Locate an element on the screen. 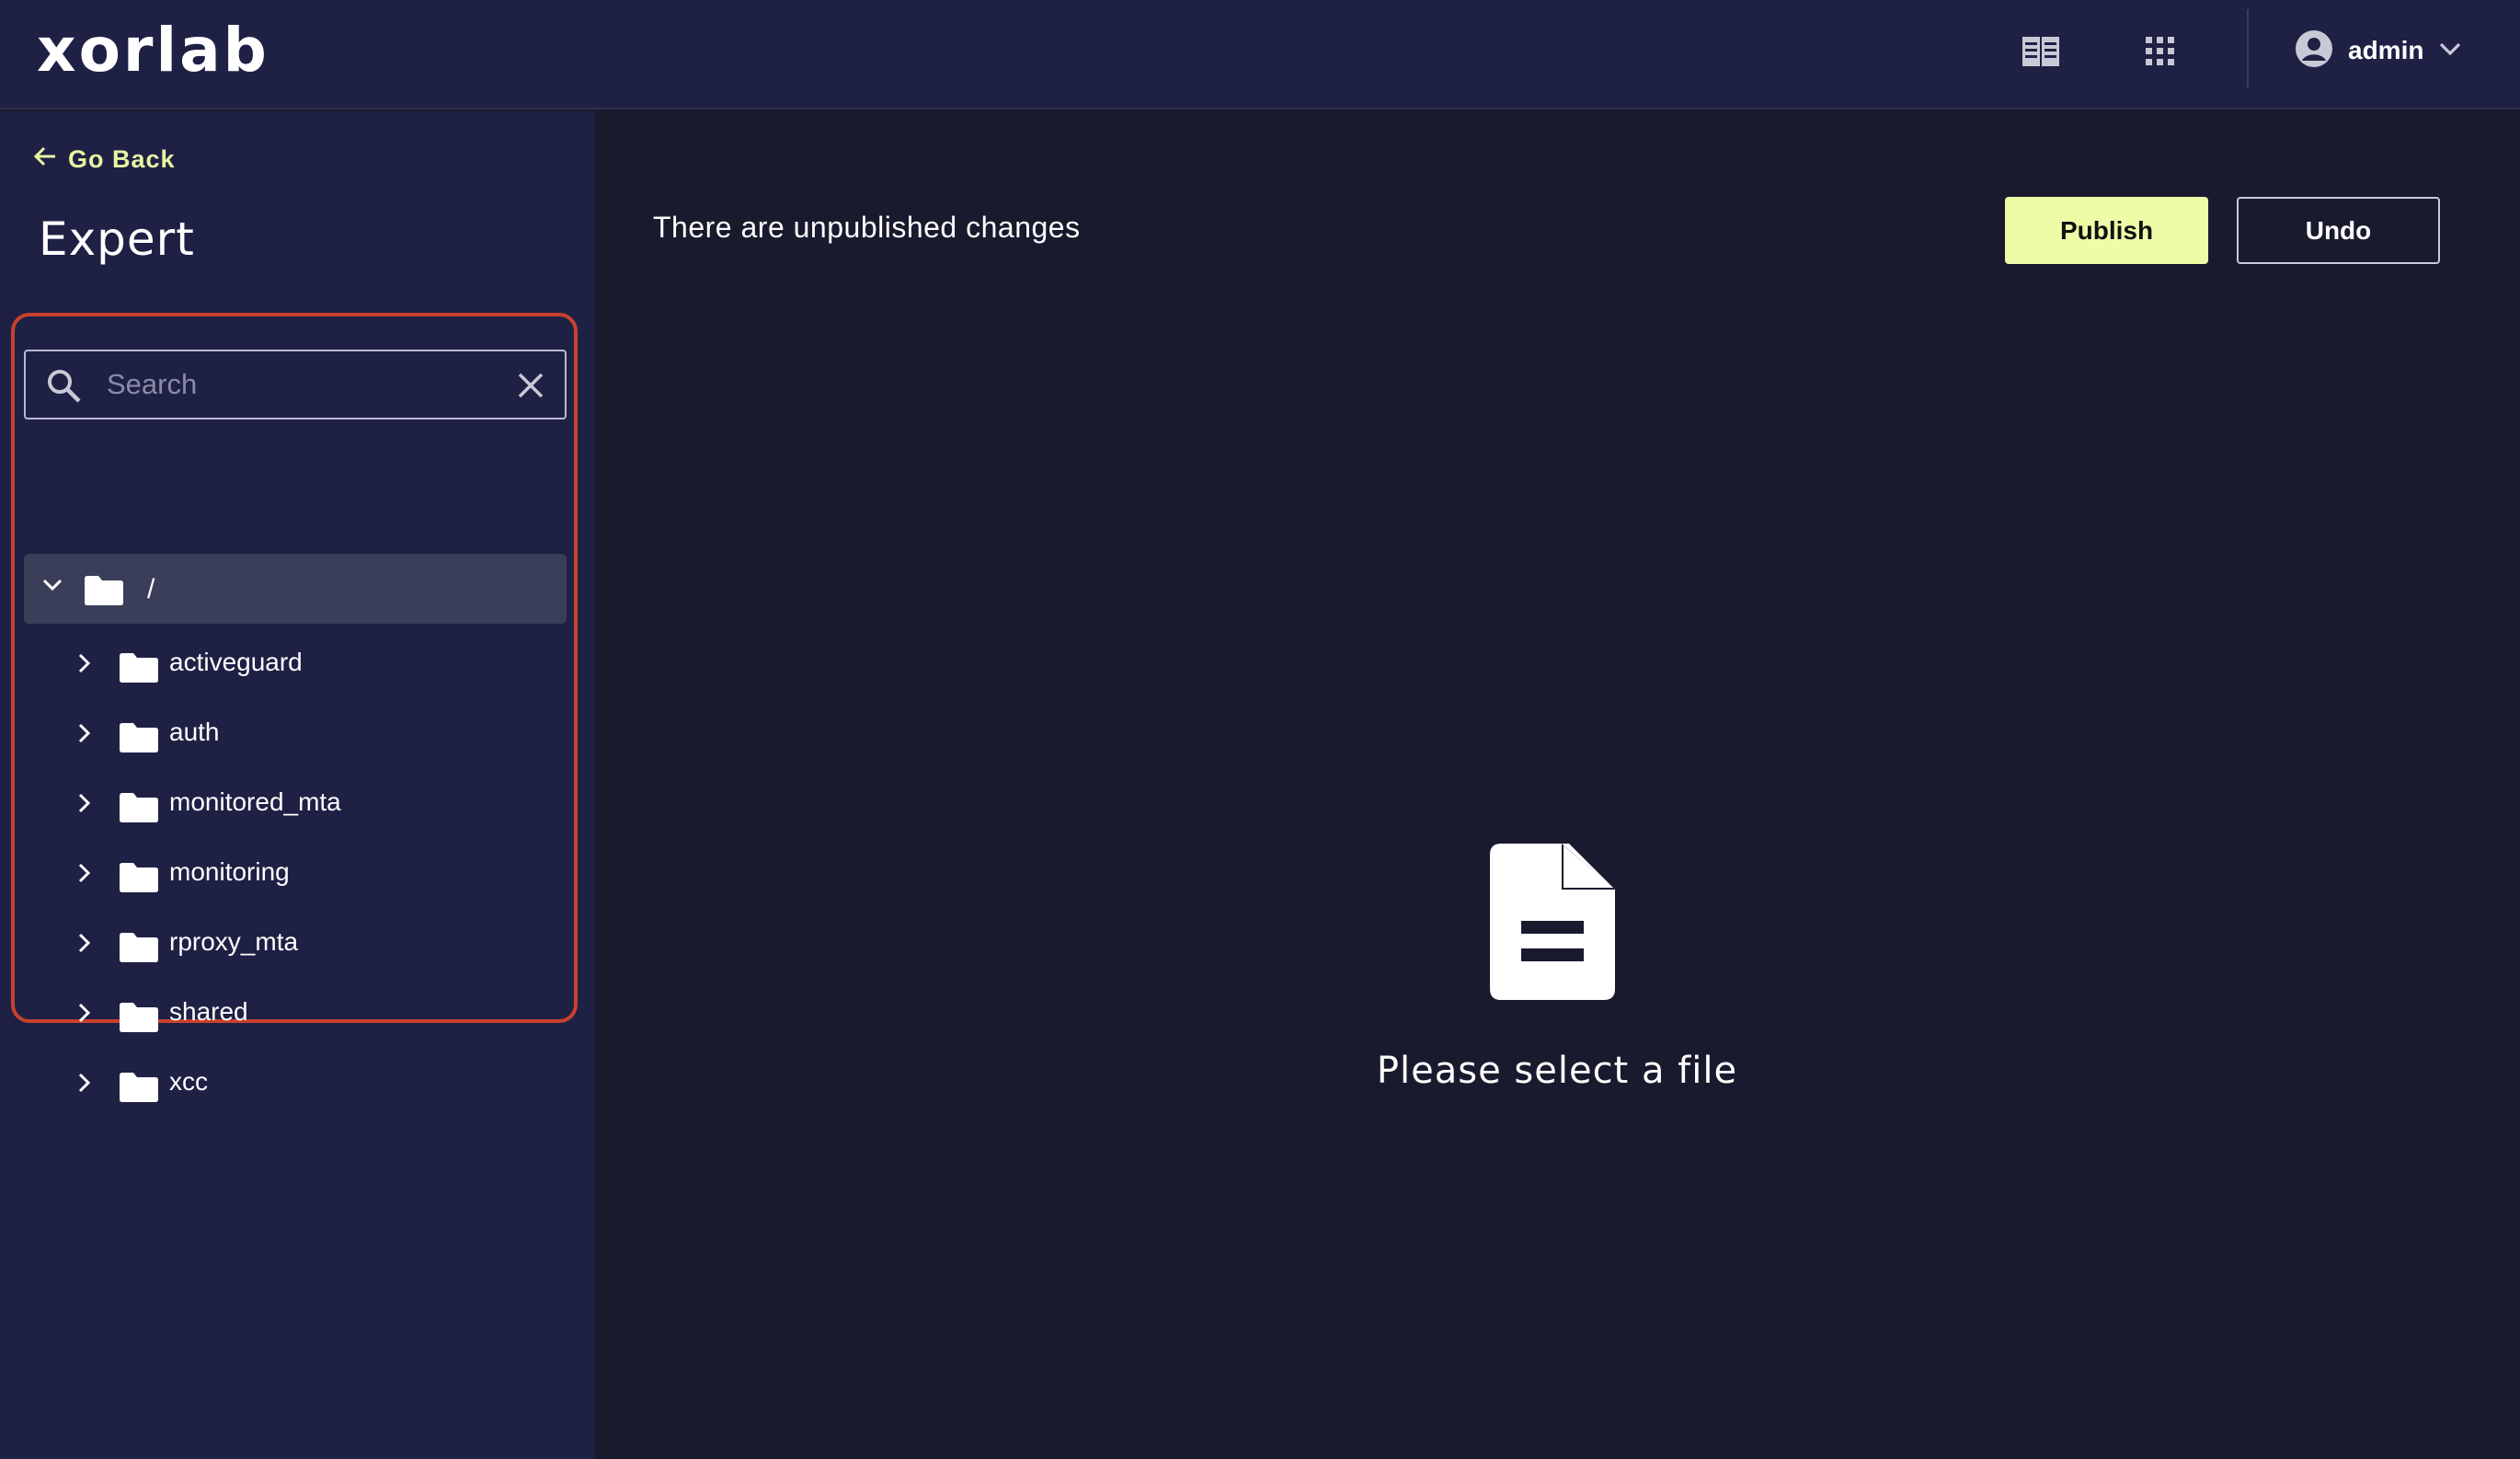 This screenshot has height=1459, width=2520. tree-root-folder: / is located at coordinates (295, 589).